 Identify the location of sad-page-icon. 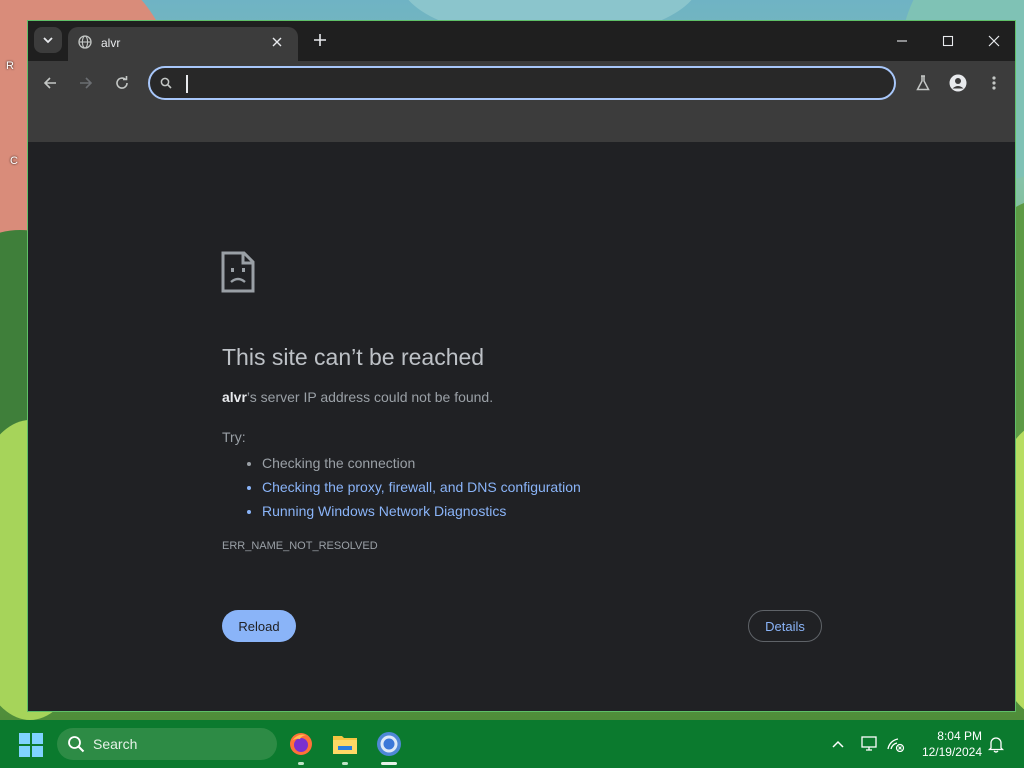
(238, 272).